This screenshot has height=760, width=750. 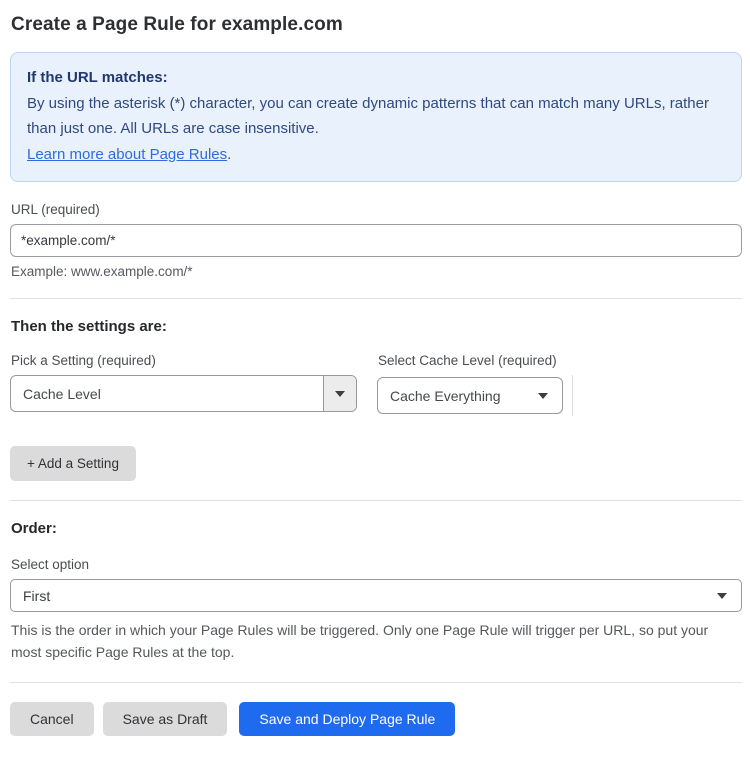 What do you see at coordinates (89, 326) in the screenshot?
I see `settings-heading: Then the settings are:` at bounding box center [89, 326].